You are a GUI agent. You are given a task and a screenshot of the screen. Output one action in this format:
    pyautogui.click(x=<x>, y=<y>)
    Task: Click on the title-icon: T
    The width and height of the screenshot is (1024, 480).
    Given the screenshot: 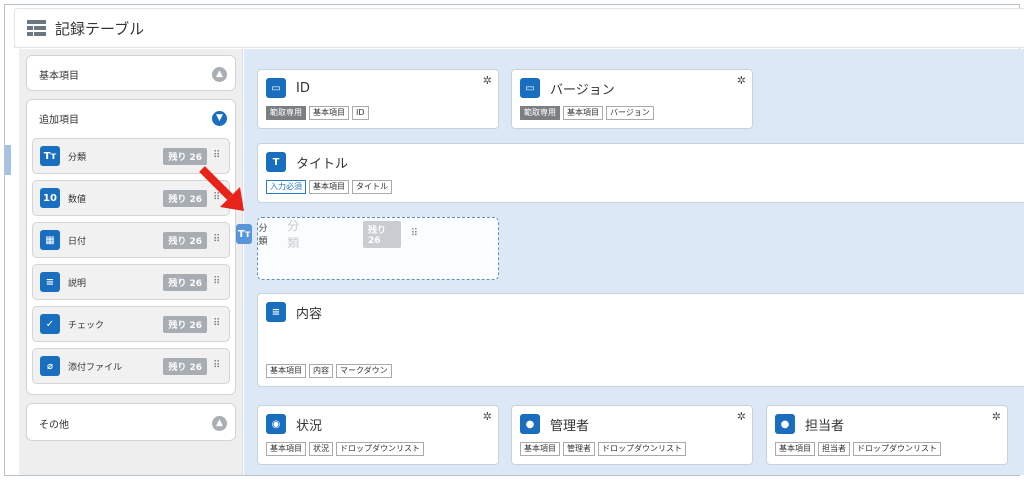 What is the action you would take?
    pyautogui.click(x=276, y=162)
    